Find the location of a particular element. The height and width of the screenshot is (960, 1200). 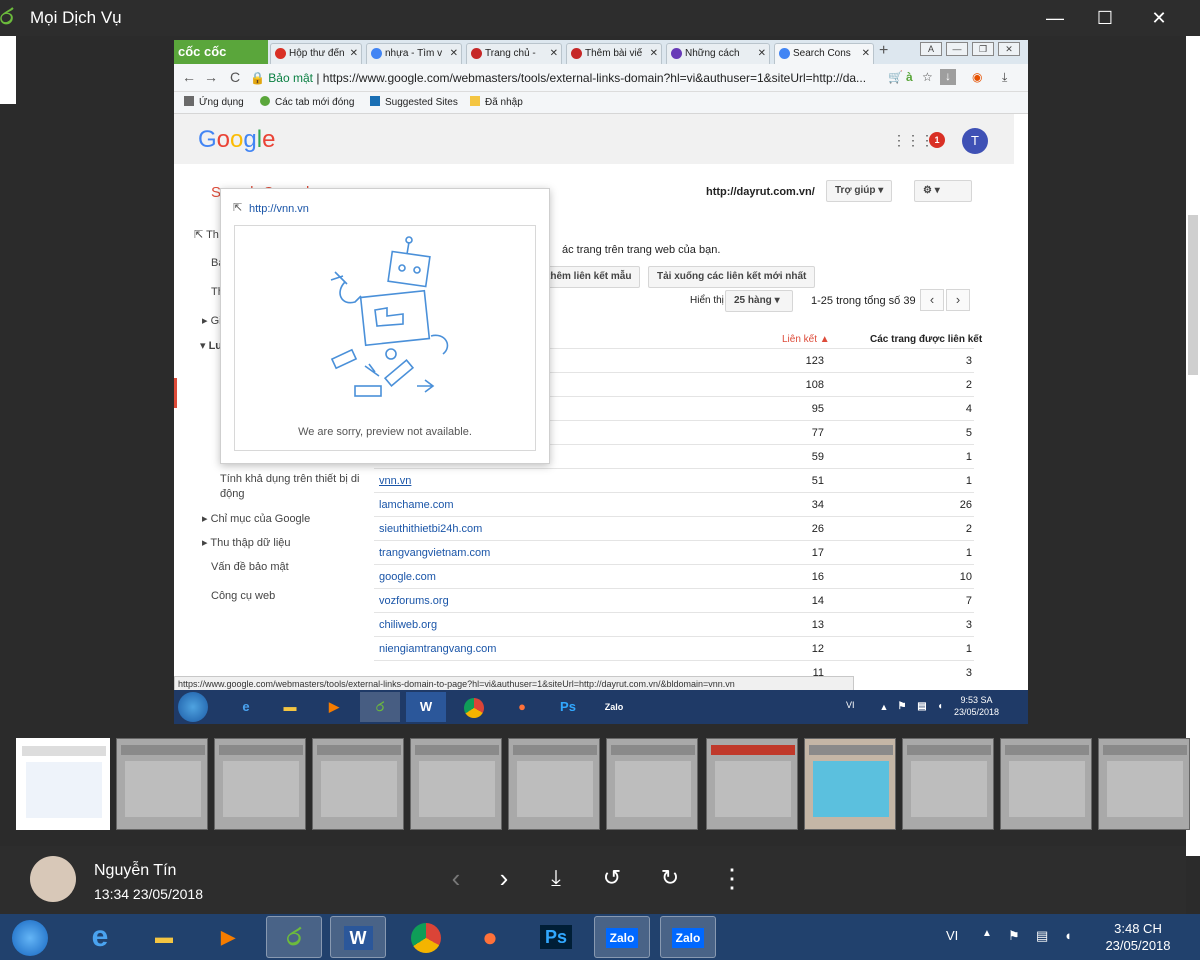

download-icon: ⤓ is located at coordinates (556, 878).